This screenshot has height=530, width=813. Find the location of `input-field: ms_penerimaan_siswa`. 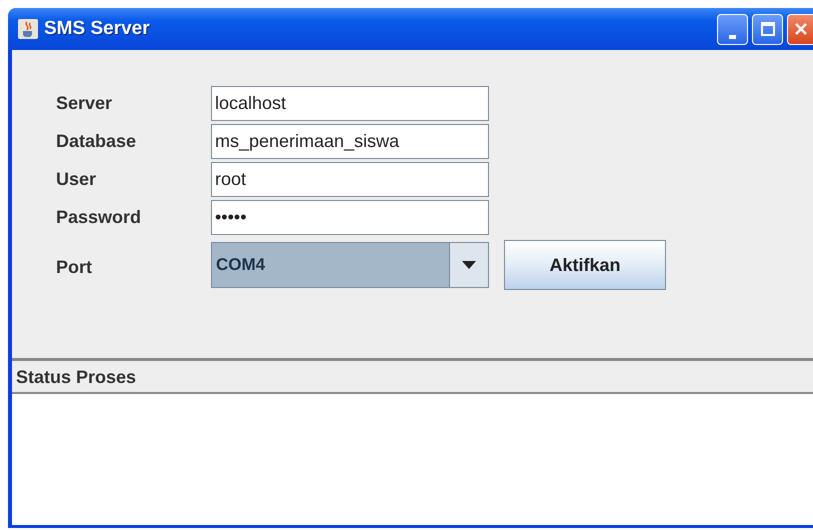

input-field: ms_penerimaan_siswa is located at coordinates (350, 141).